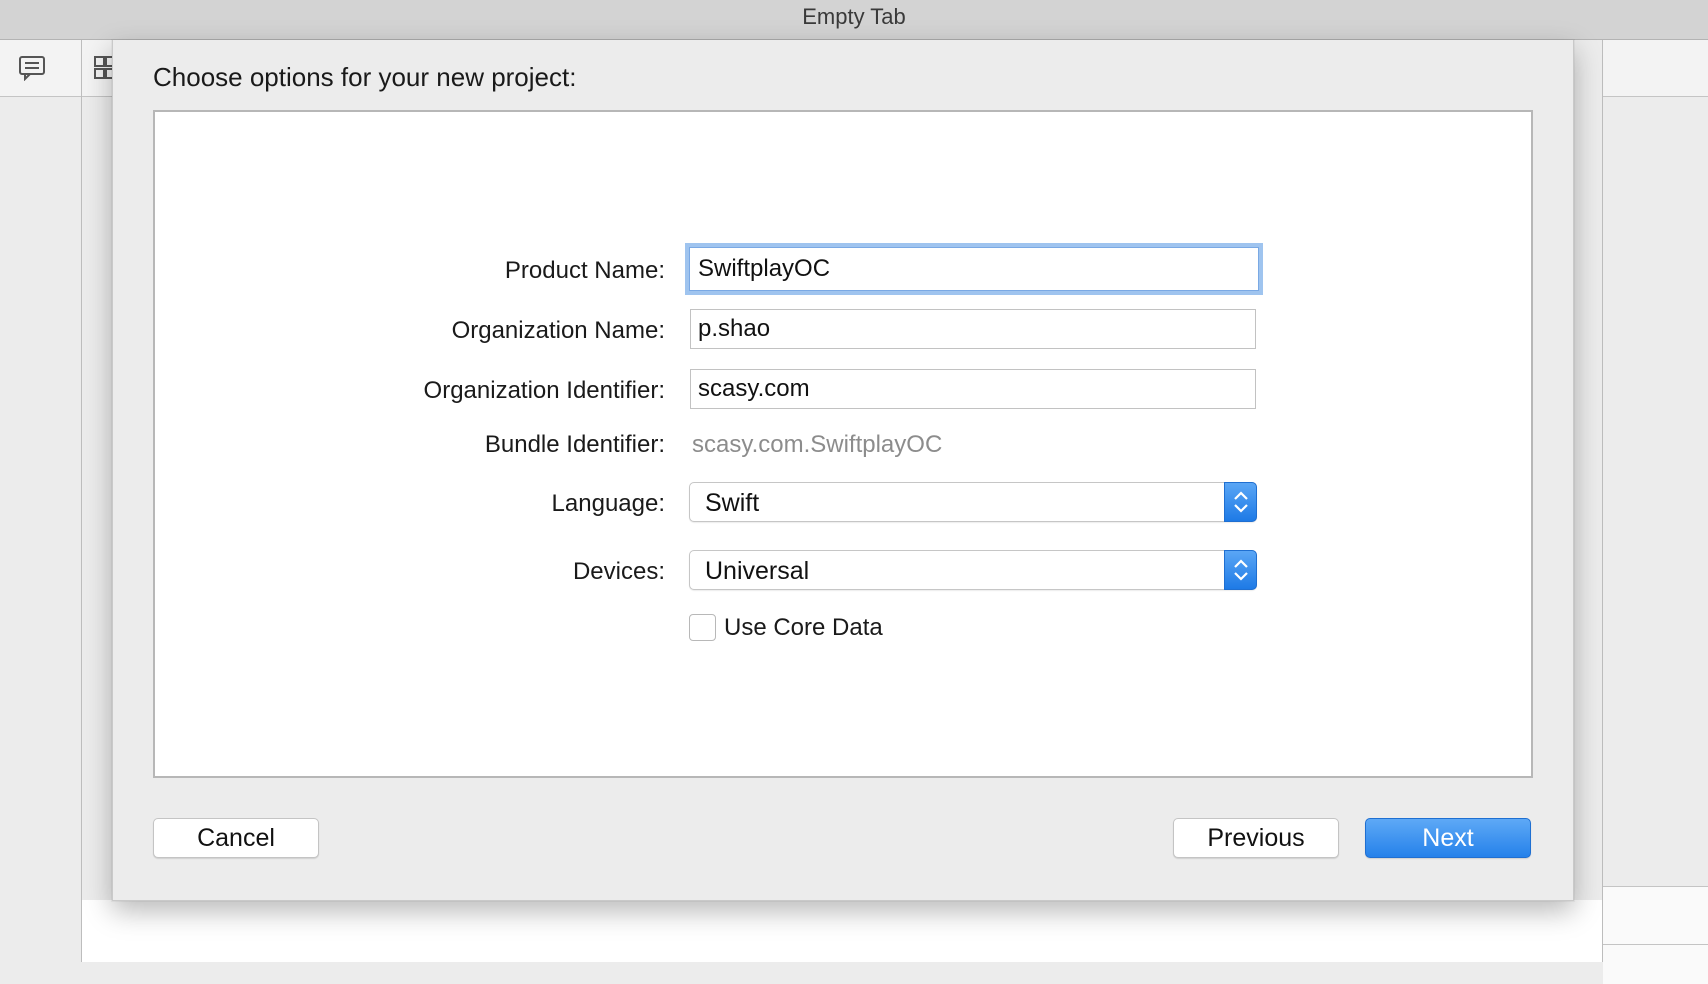 This screenshot has height=984, width=1708. I want to click on organization-name-row: Organization Name:, so click(843, 331).